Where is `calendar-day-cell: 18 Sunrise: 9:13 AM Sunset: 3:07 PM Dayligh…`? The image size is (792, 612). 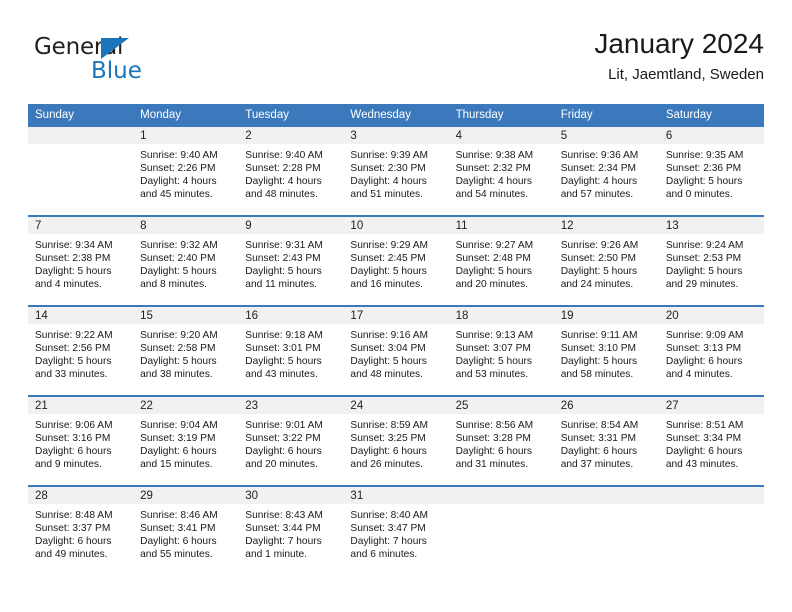 calendar-day-cell: 18 Sunrise: 9:13 AM Sunset: 3:07 PM Dayligh… is located at coordinates (501, 350).